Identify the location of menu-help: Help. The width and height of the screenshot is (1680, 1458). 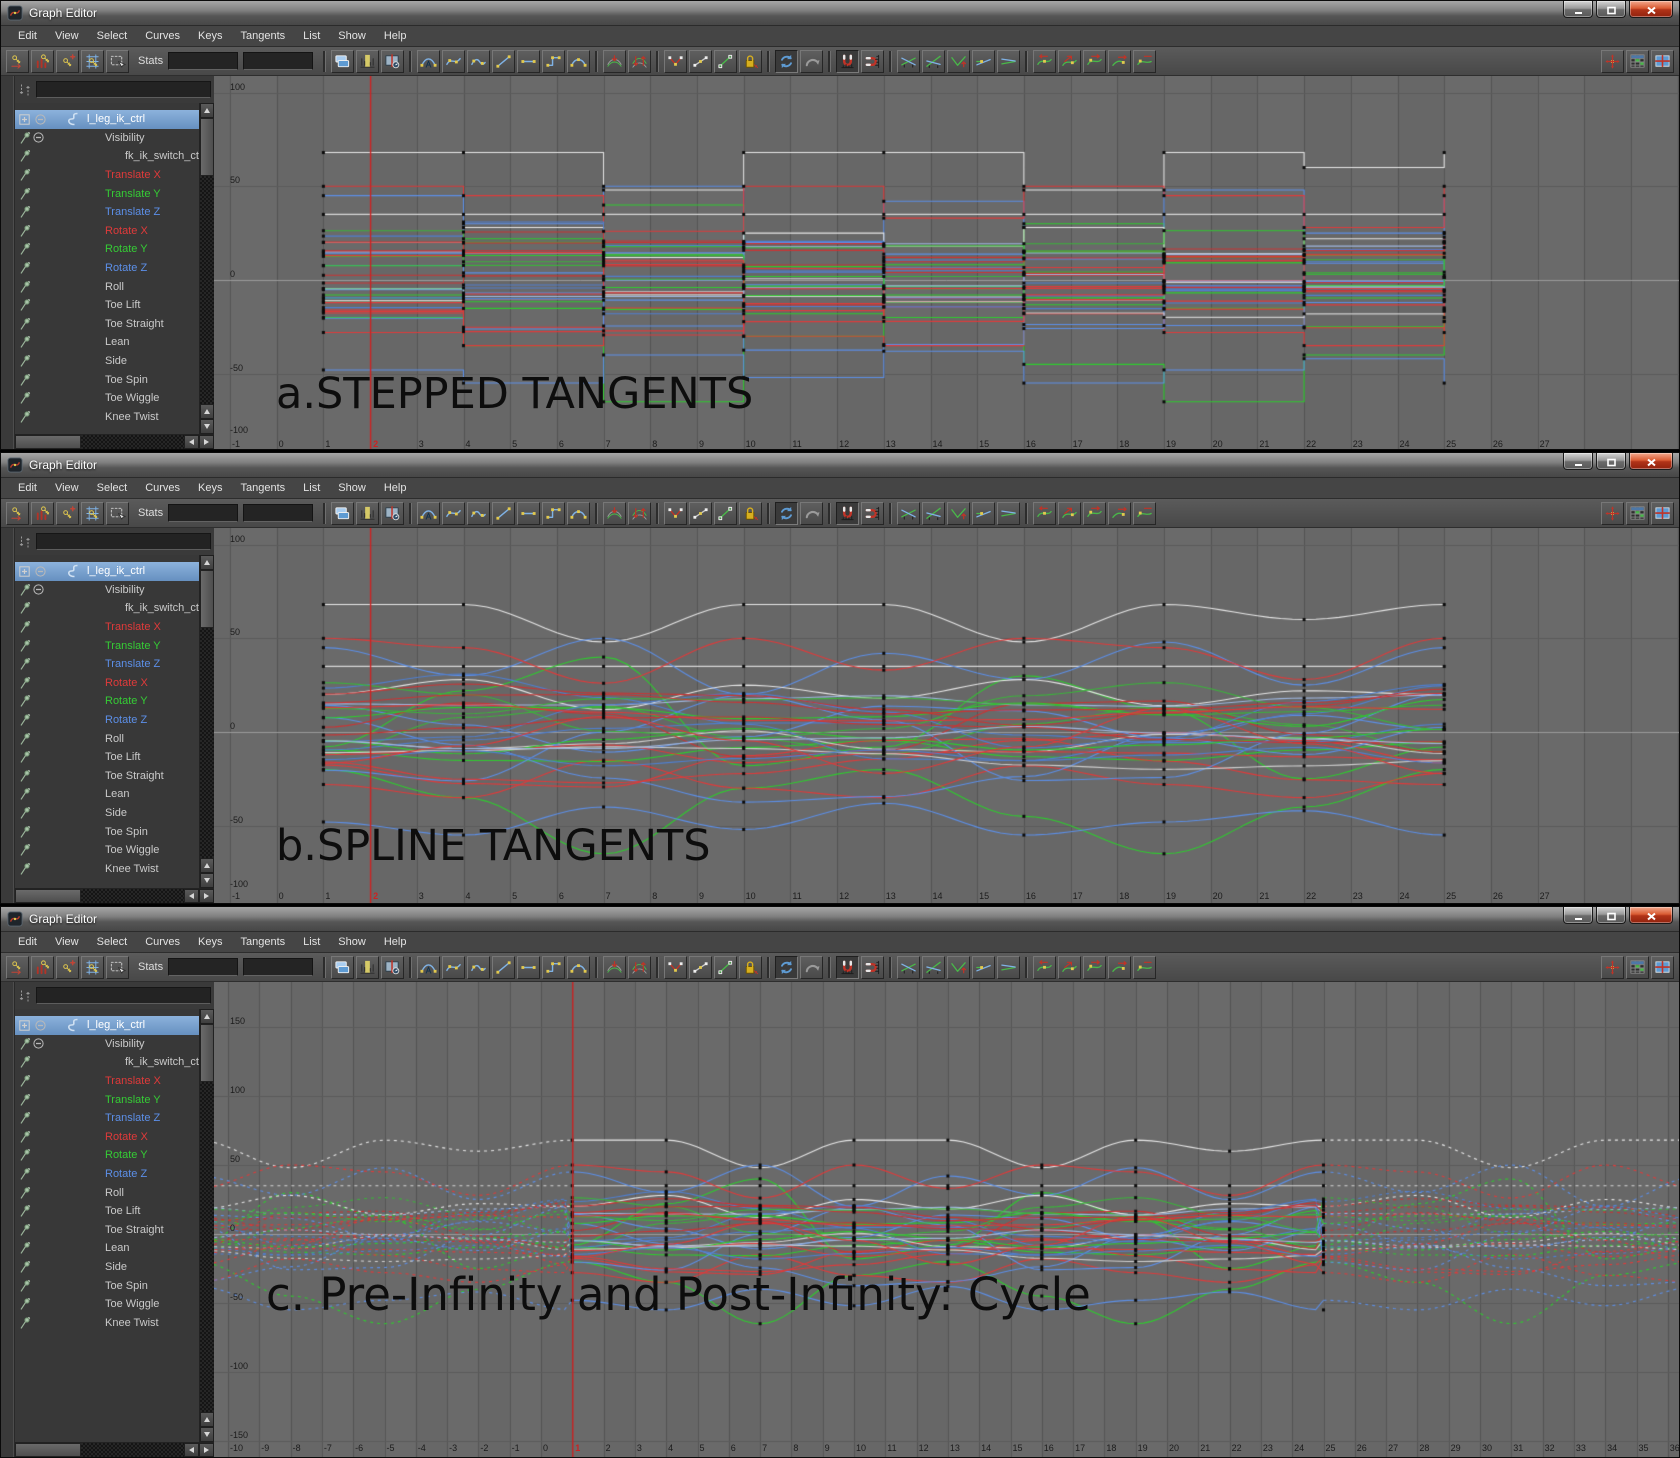
(395, 36).